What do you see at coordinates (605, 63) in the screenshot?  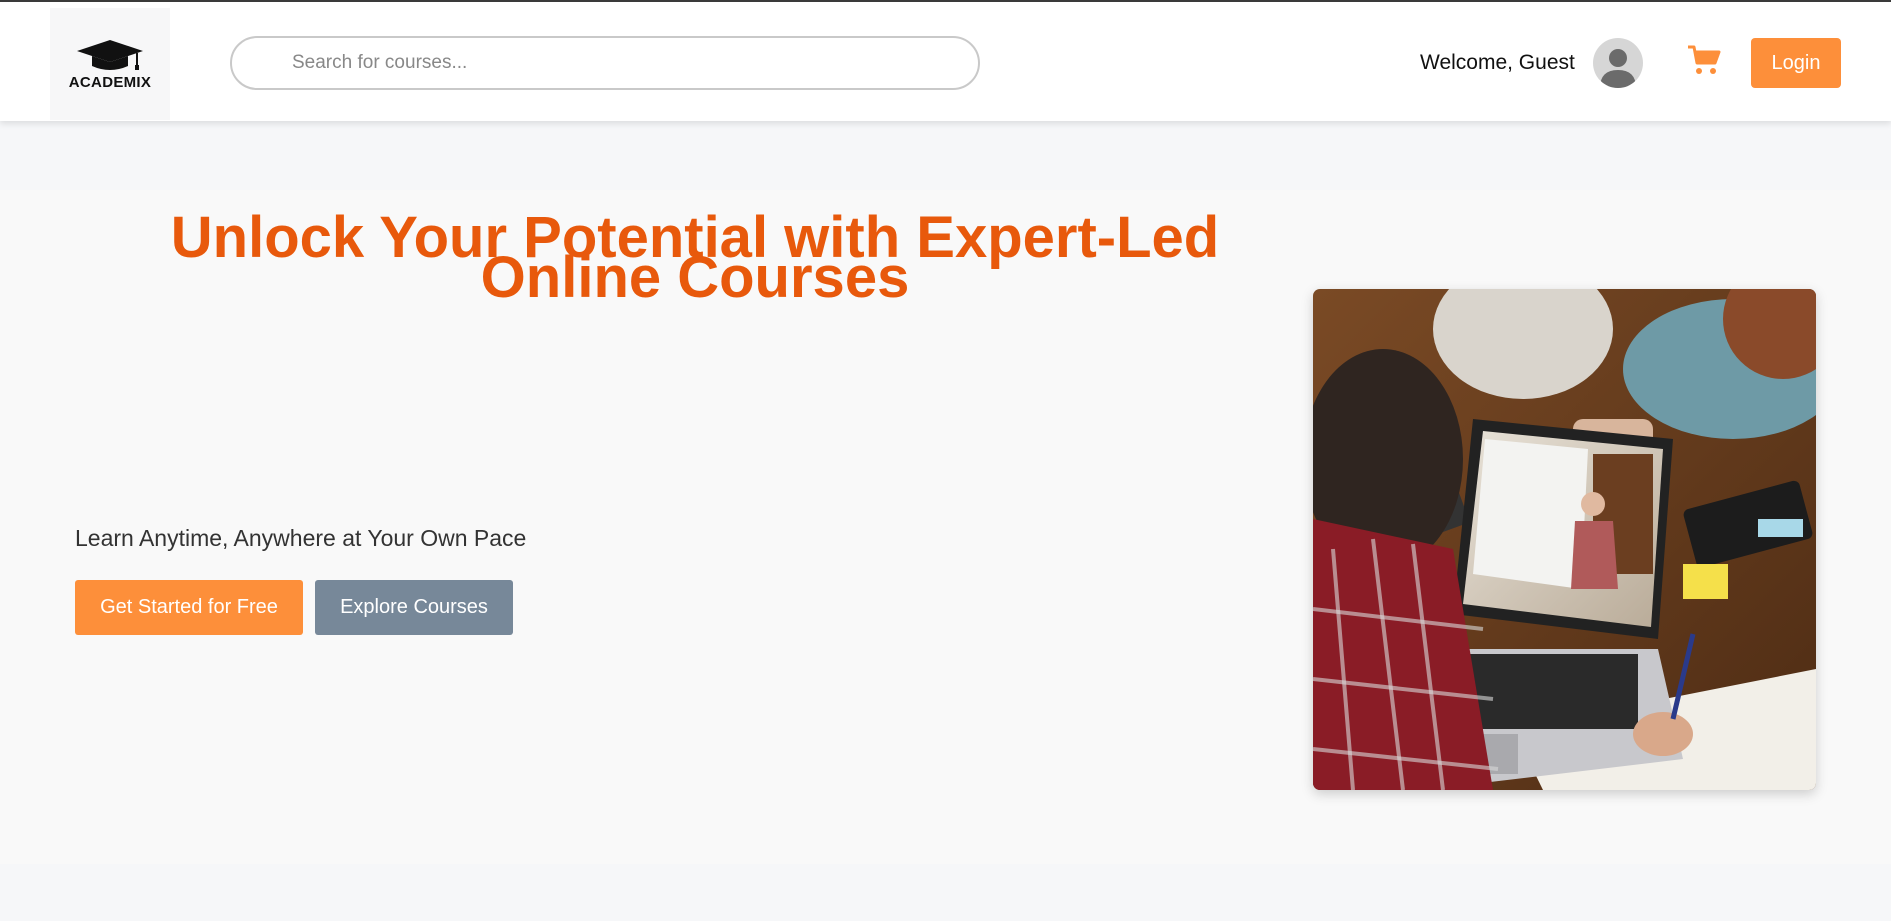 I see `search-input` at bounding box center [605, 63].